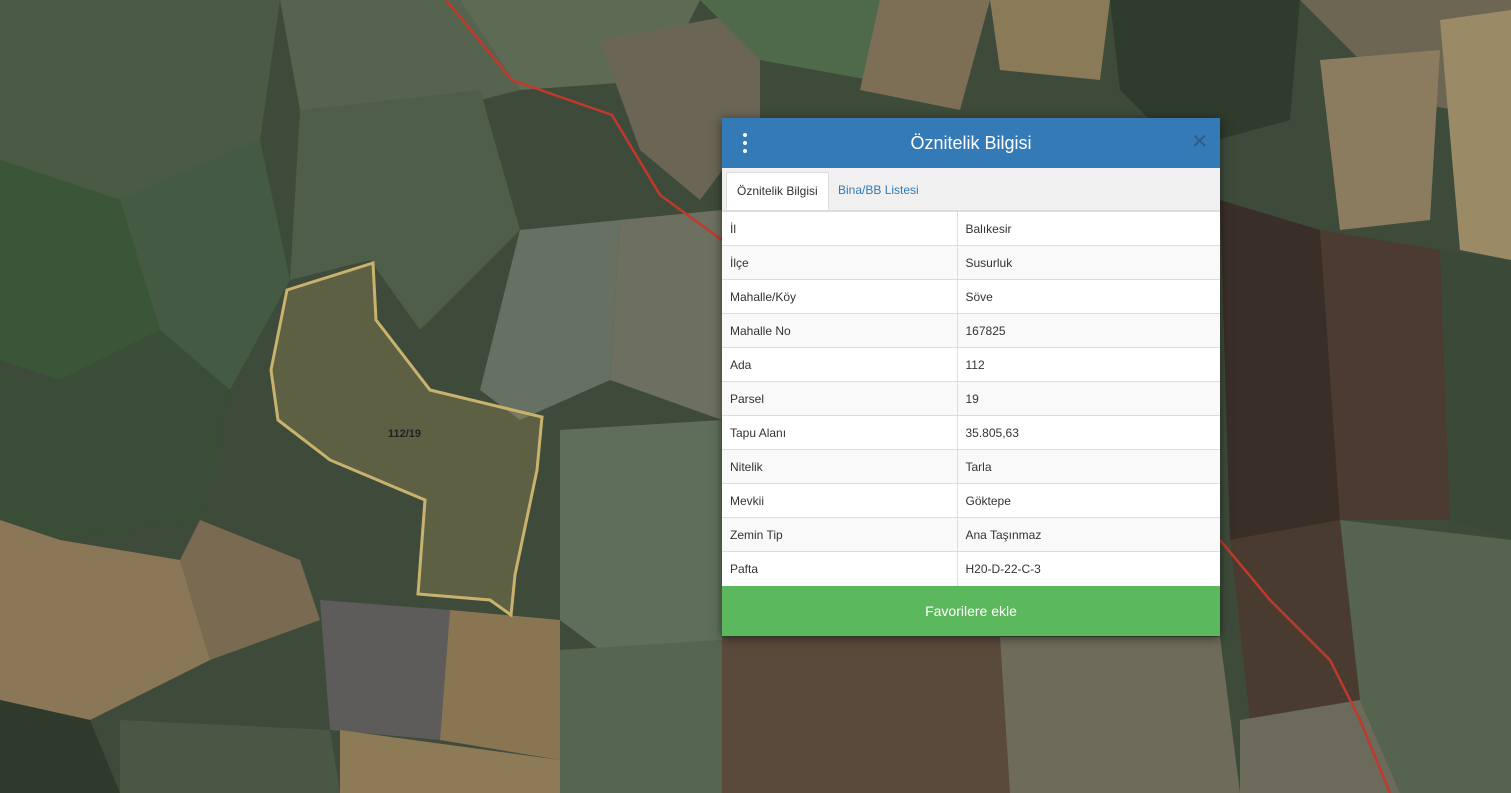  I want to click on attribute-value: Susurluk, so click(1088, 262).